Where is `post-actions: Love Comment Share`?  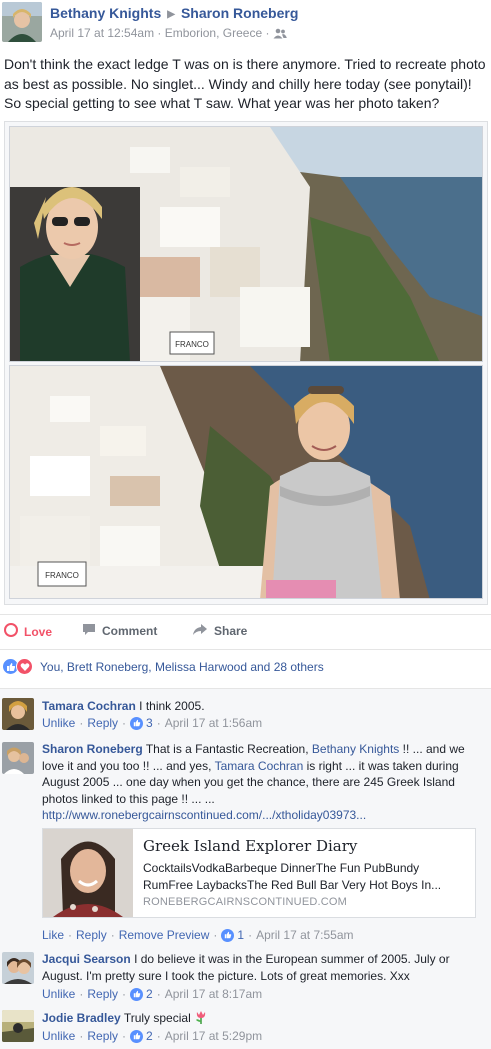 post-actions: Love Comment Share is located at coordinates (245, 633).